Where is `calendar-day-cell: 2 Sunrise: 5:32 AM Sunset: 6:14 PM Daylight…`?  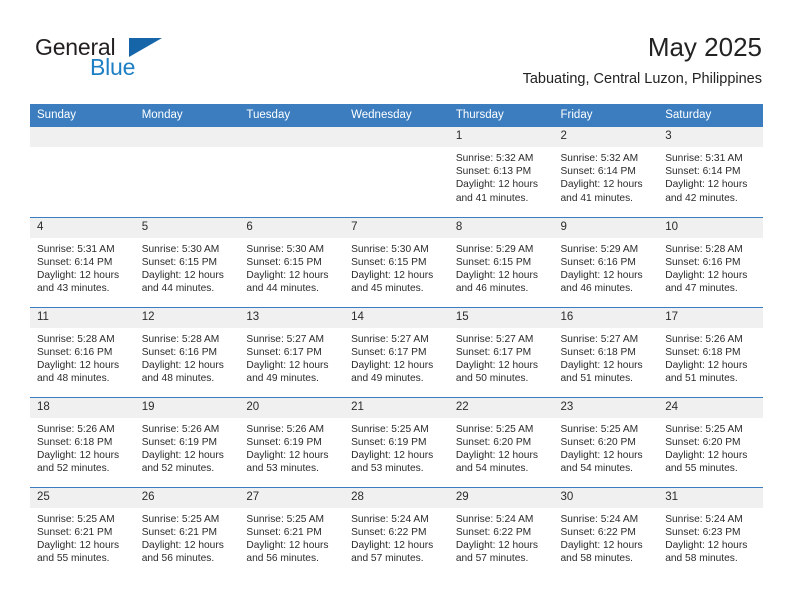
calendar-day-cell: 2 Sunrise: 5:32 AM Sunset: 6:14 PM Daylight… is located at coordinates (606, 172).